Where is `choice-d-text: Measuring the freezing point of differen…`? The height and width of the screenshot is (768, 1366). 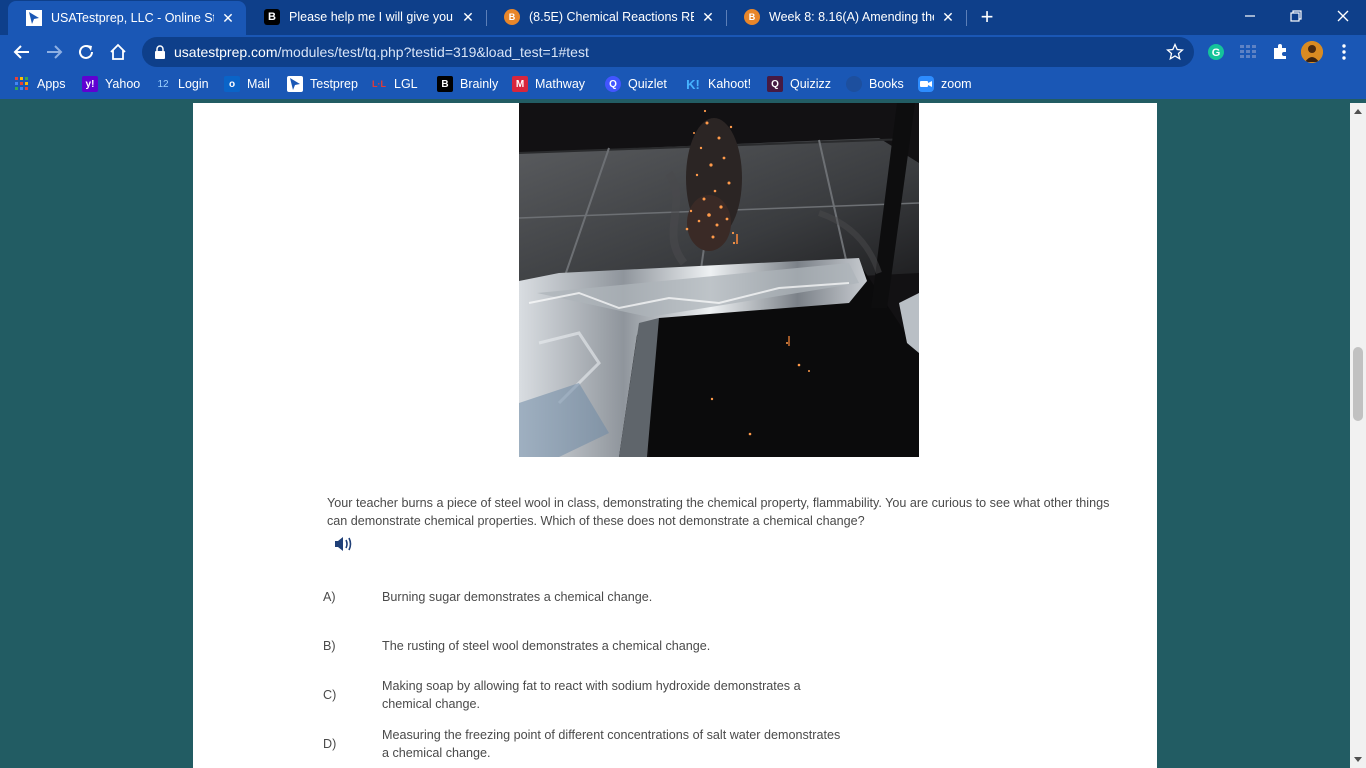 choice-d-text: Measuring the freezing point of differen… is located at coordinates (612, 744).